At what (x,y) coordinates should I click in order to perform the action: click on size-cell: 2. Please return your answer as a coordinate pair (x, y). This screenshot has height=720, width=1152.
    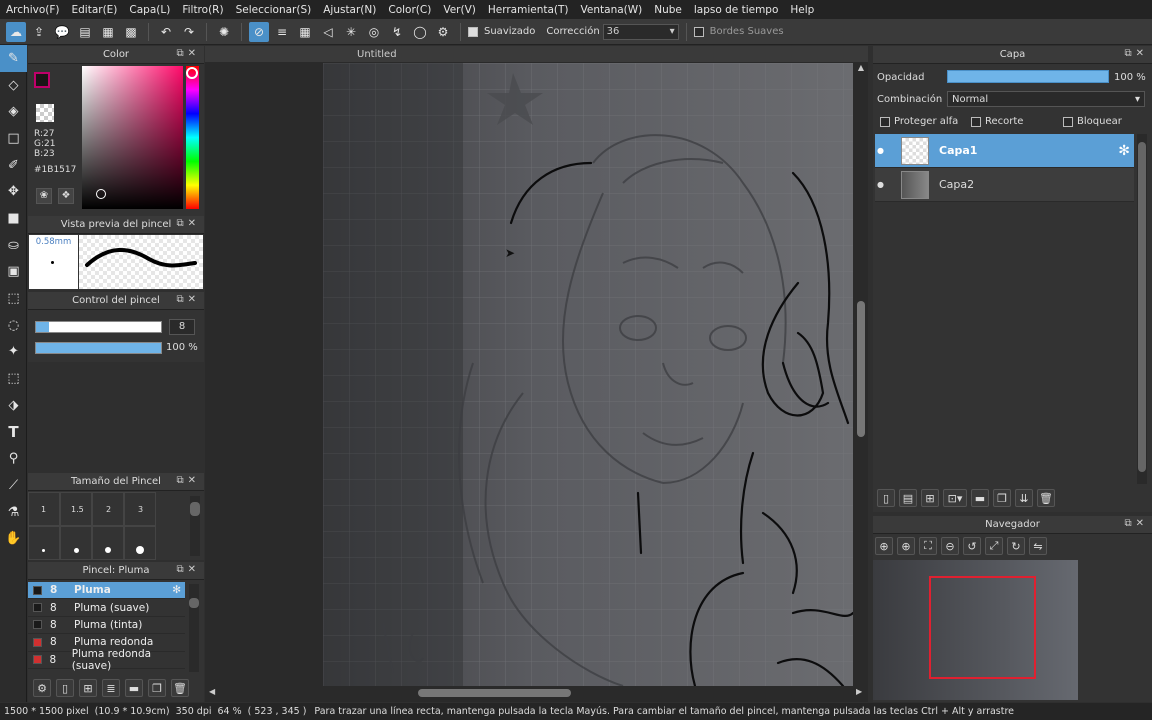
    Looking at the image, I should click on (108, 509).